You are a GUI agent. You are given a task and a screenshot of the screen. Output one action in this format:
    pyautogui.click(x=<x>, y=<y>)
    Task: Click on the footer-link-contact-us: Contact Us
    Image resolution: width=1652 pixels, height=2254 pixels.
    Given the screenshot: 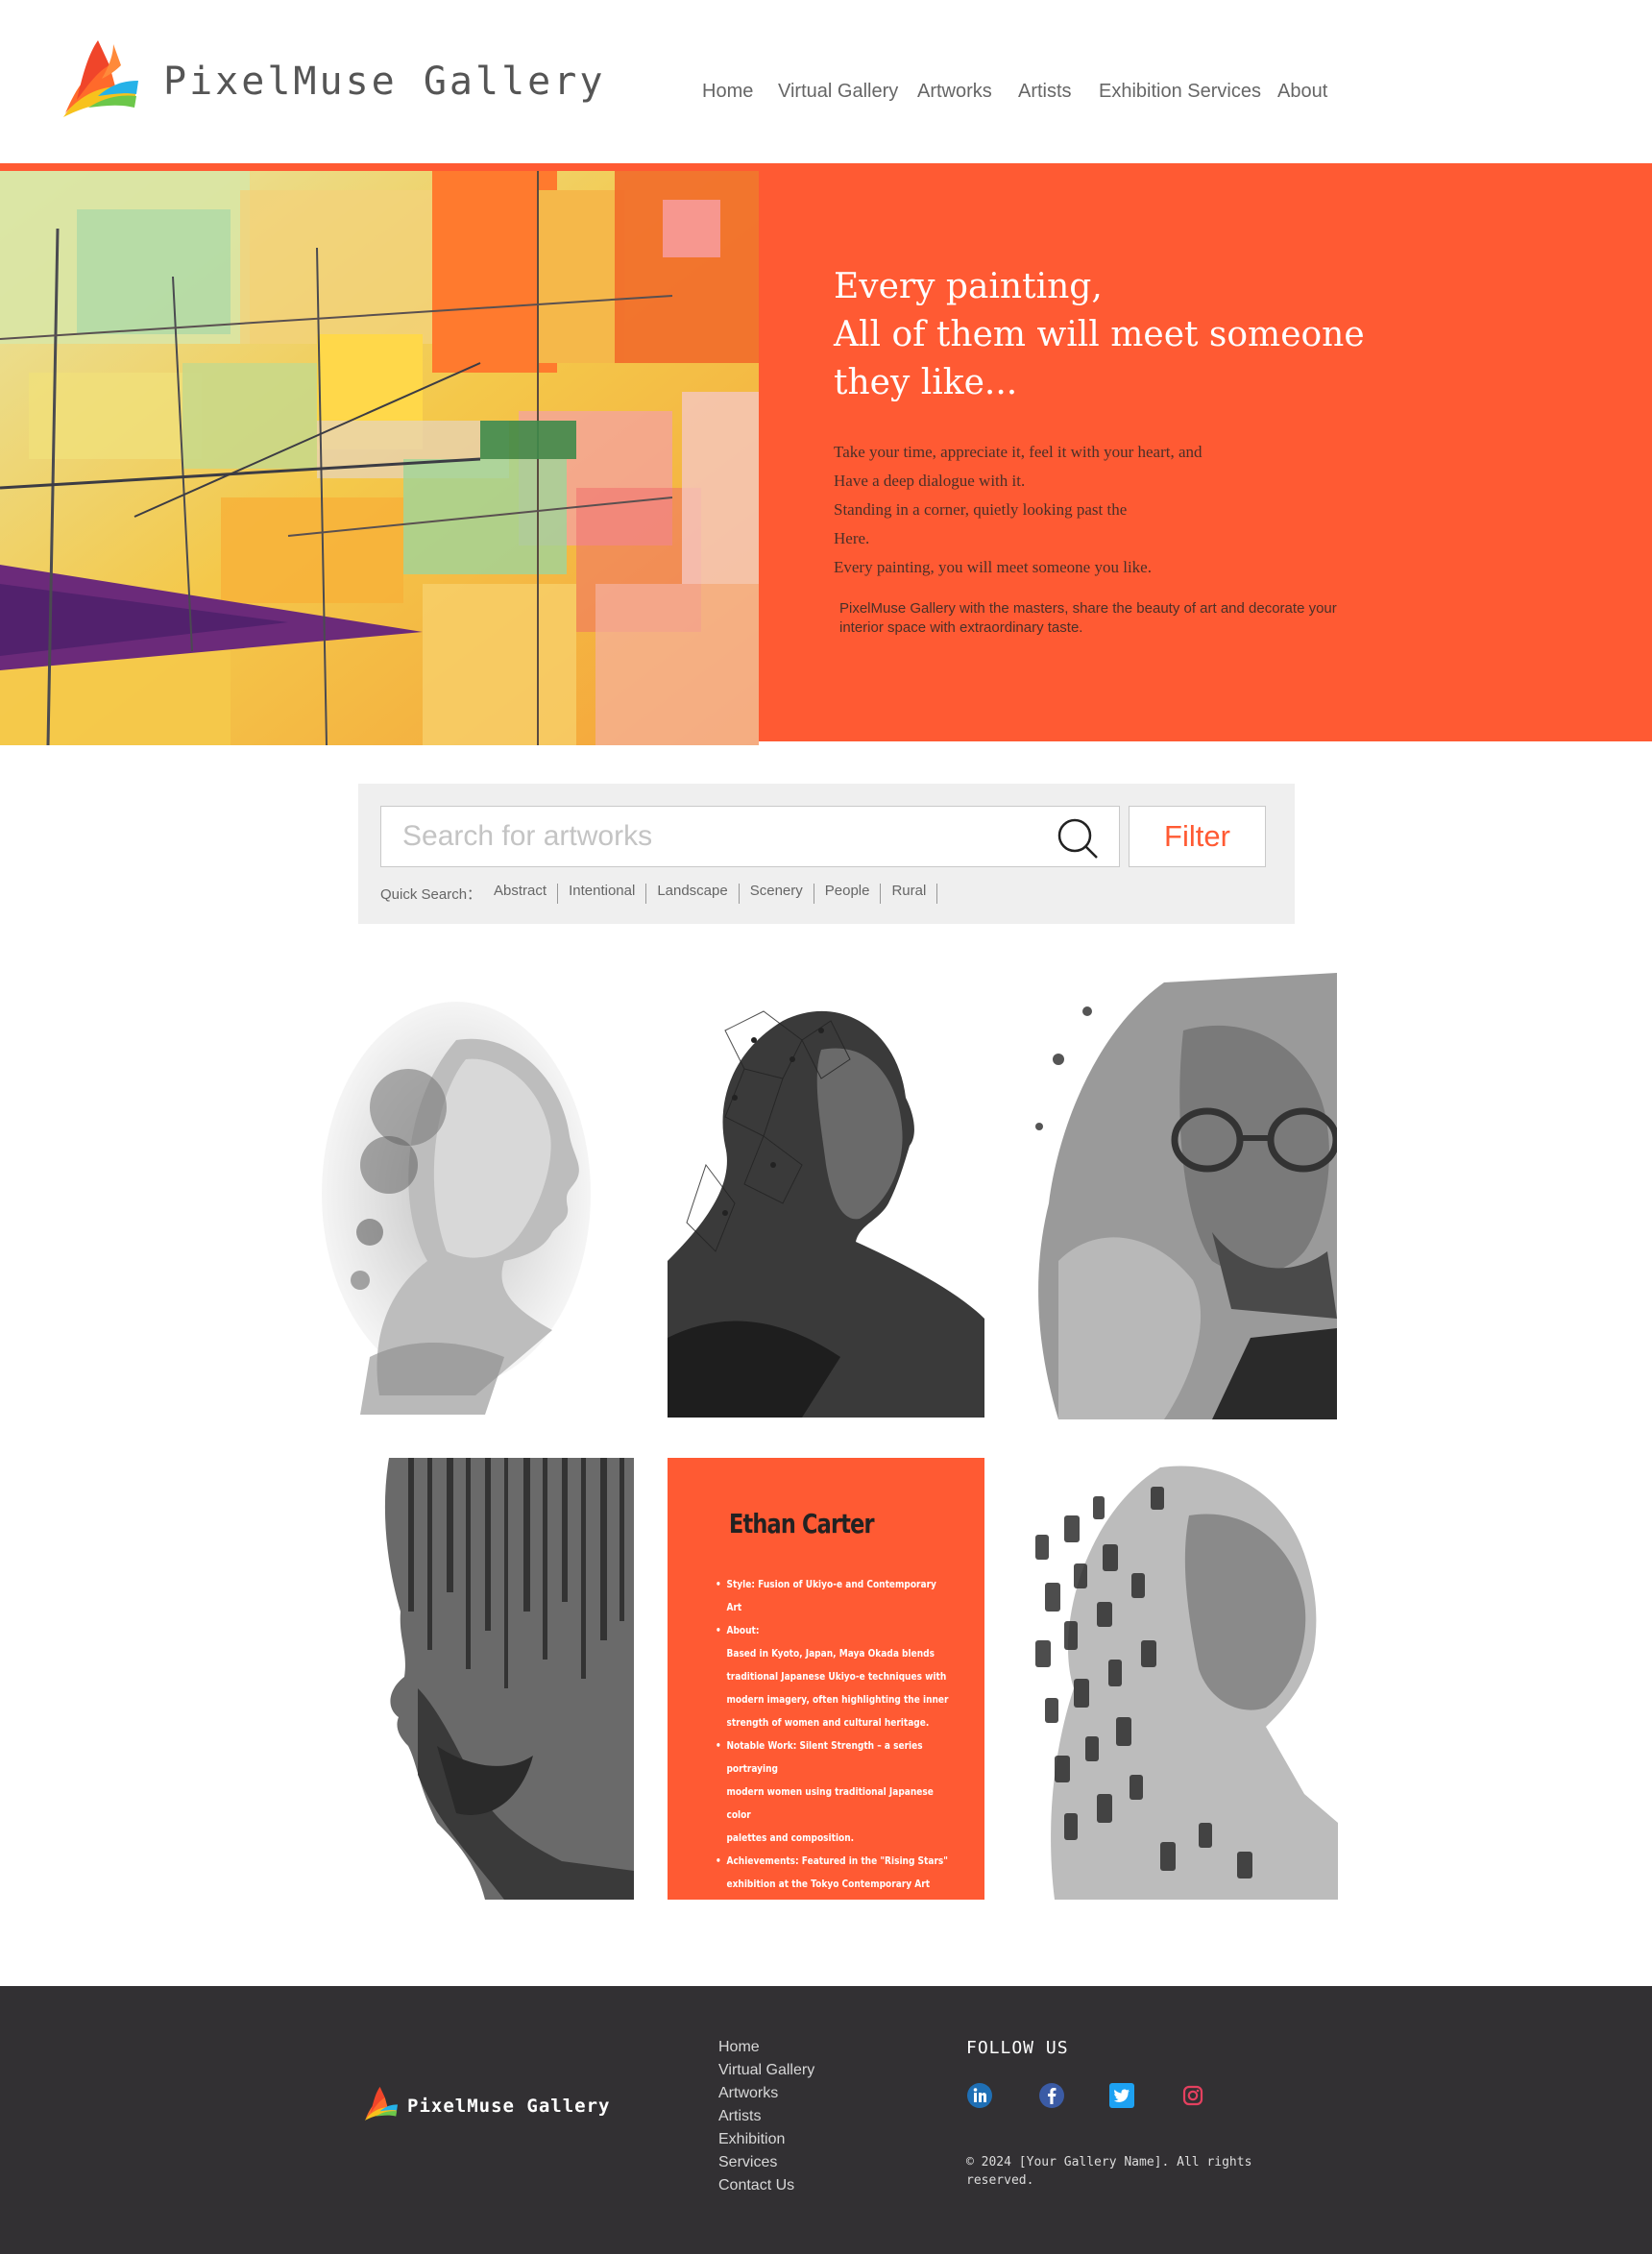 What is the action you would take?
    pyautogui.click(x=766, y=2186)
    